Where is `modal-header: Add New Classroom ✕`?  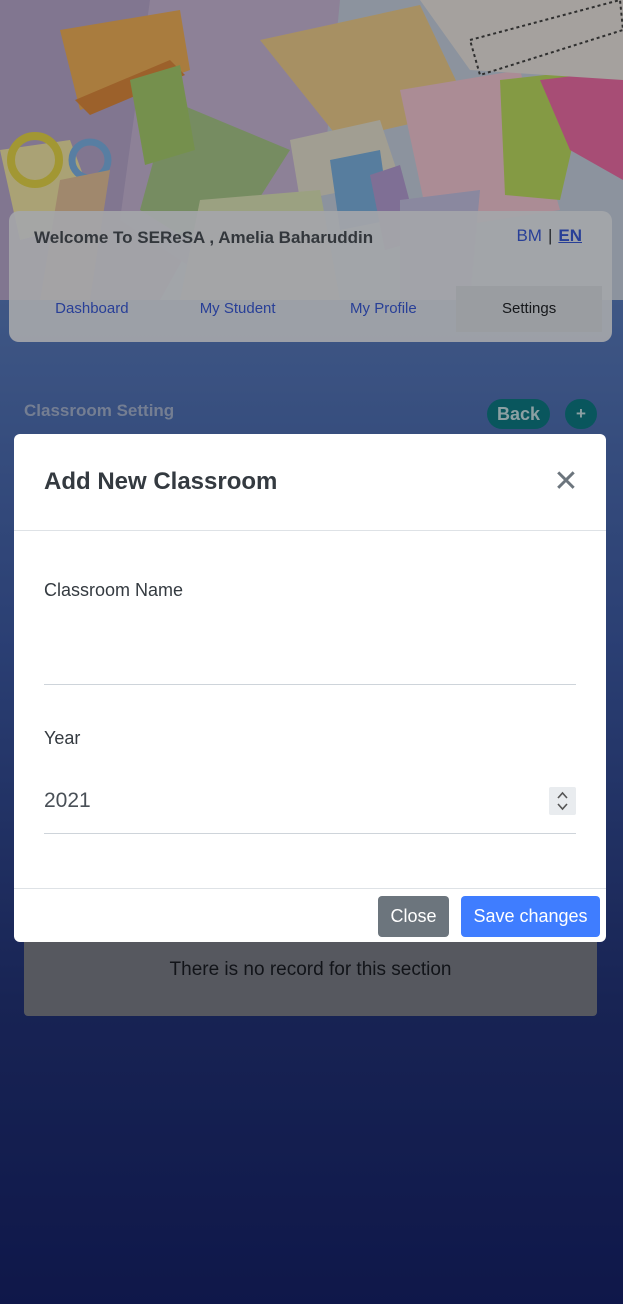
modal-header: Add New Classroom ✕ is located at coordinates (310, 482).